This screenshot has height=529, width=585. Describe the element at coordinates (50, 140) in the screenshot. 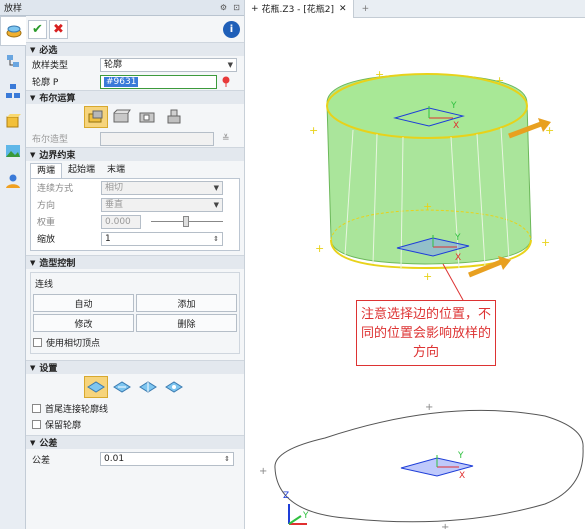

I see `boolean-shape-label: 布尔造型` at that location.